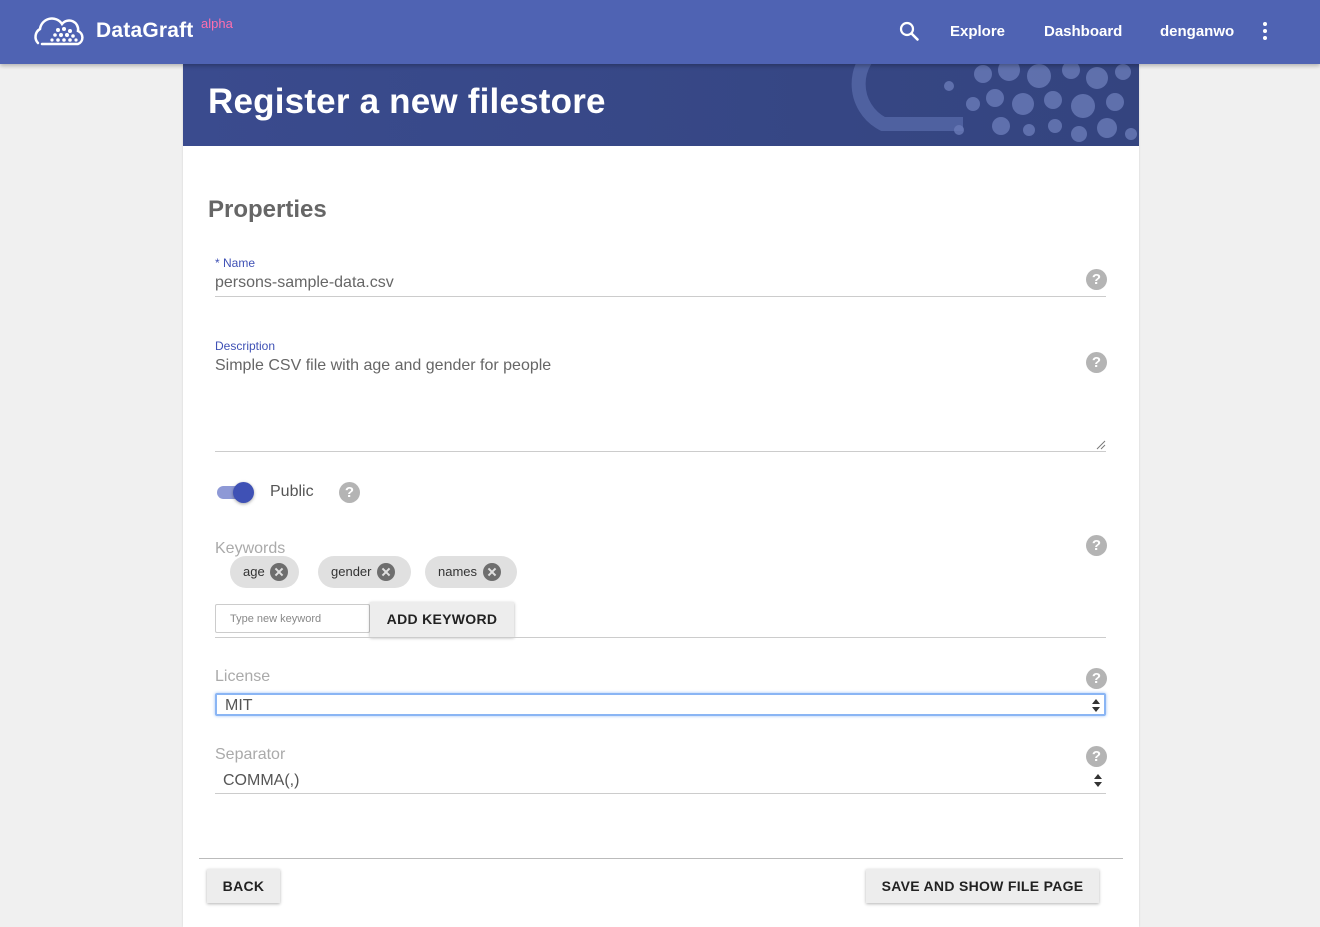  Describe the element at coordinates (1197, 31) in the screenshot. I see `nav-user-menu: denganwo` at that location.